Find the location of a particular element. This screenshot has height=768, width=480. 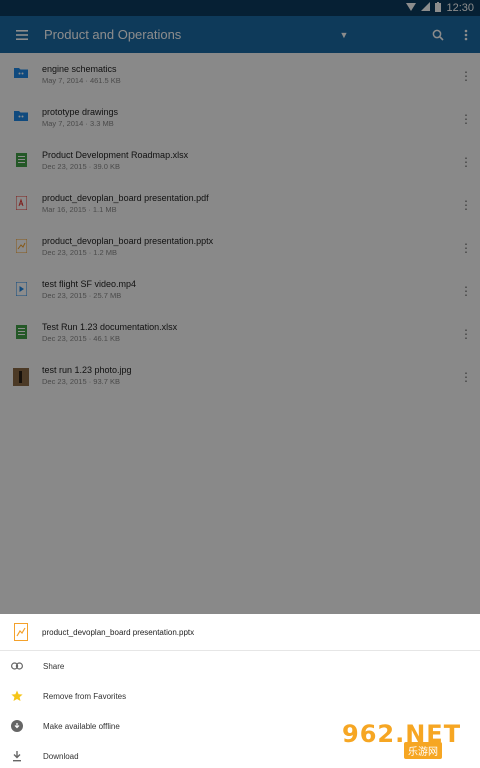

link-icon is located at coordinates (17, 666).